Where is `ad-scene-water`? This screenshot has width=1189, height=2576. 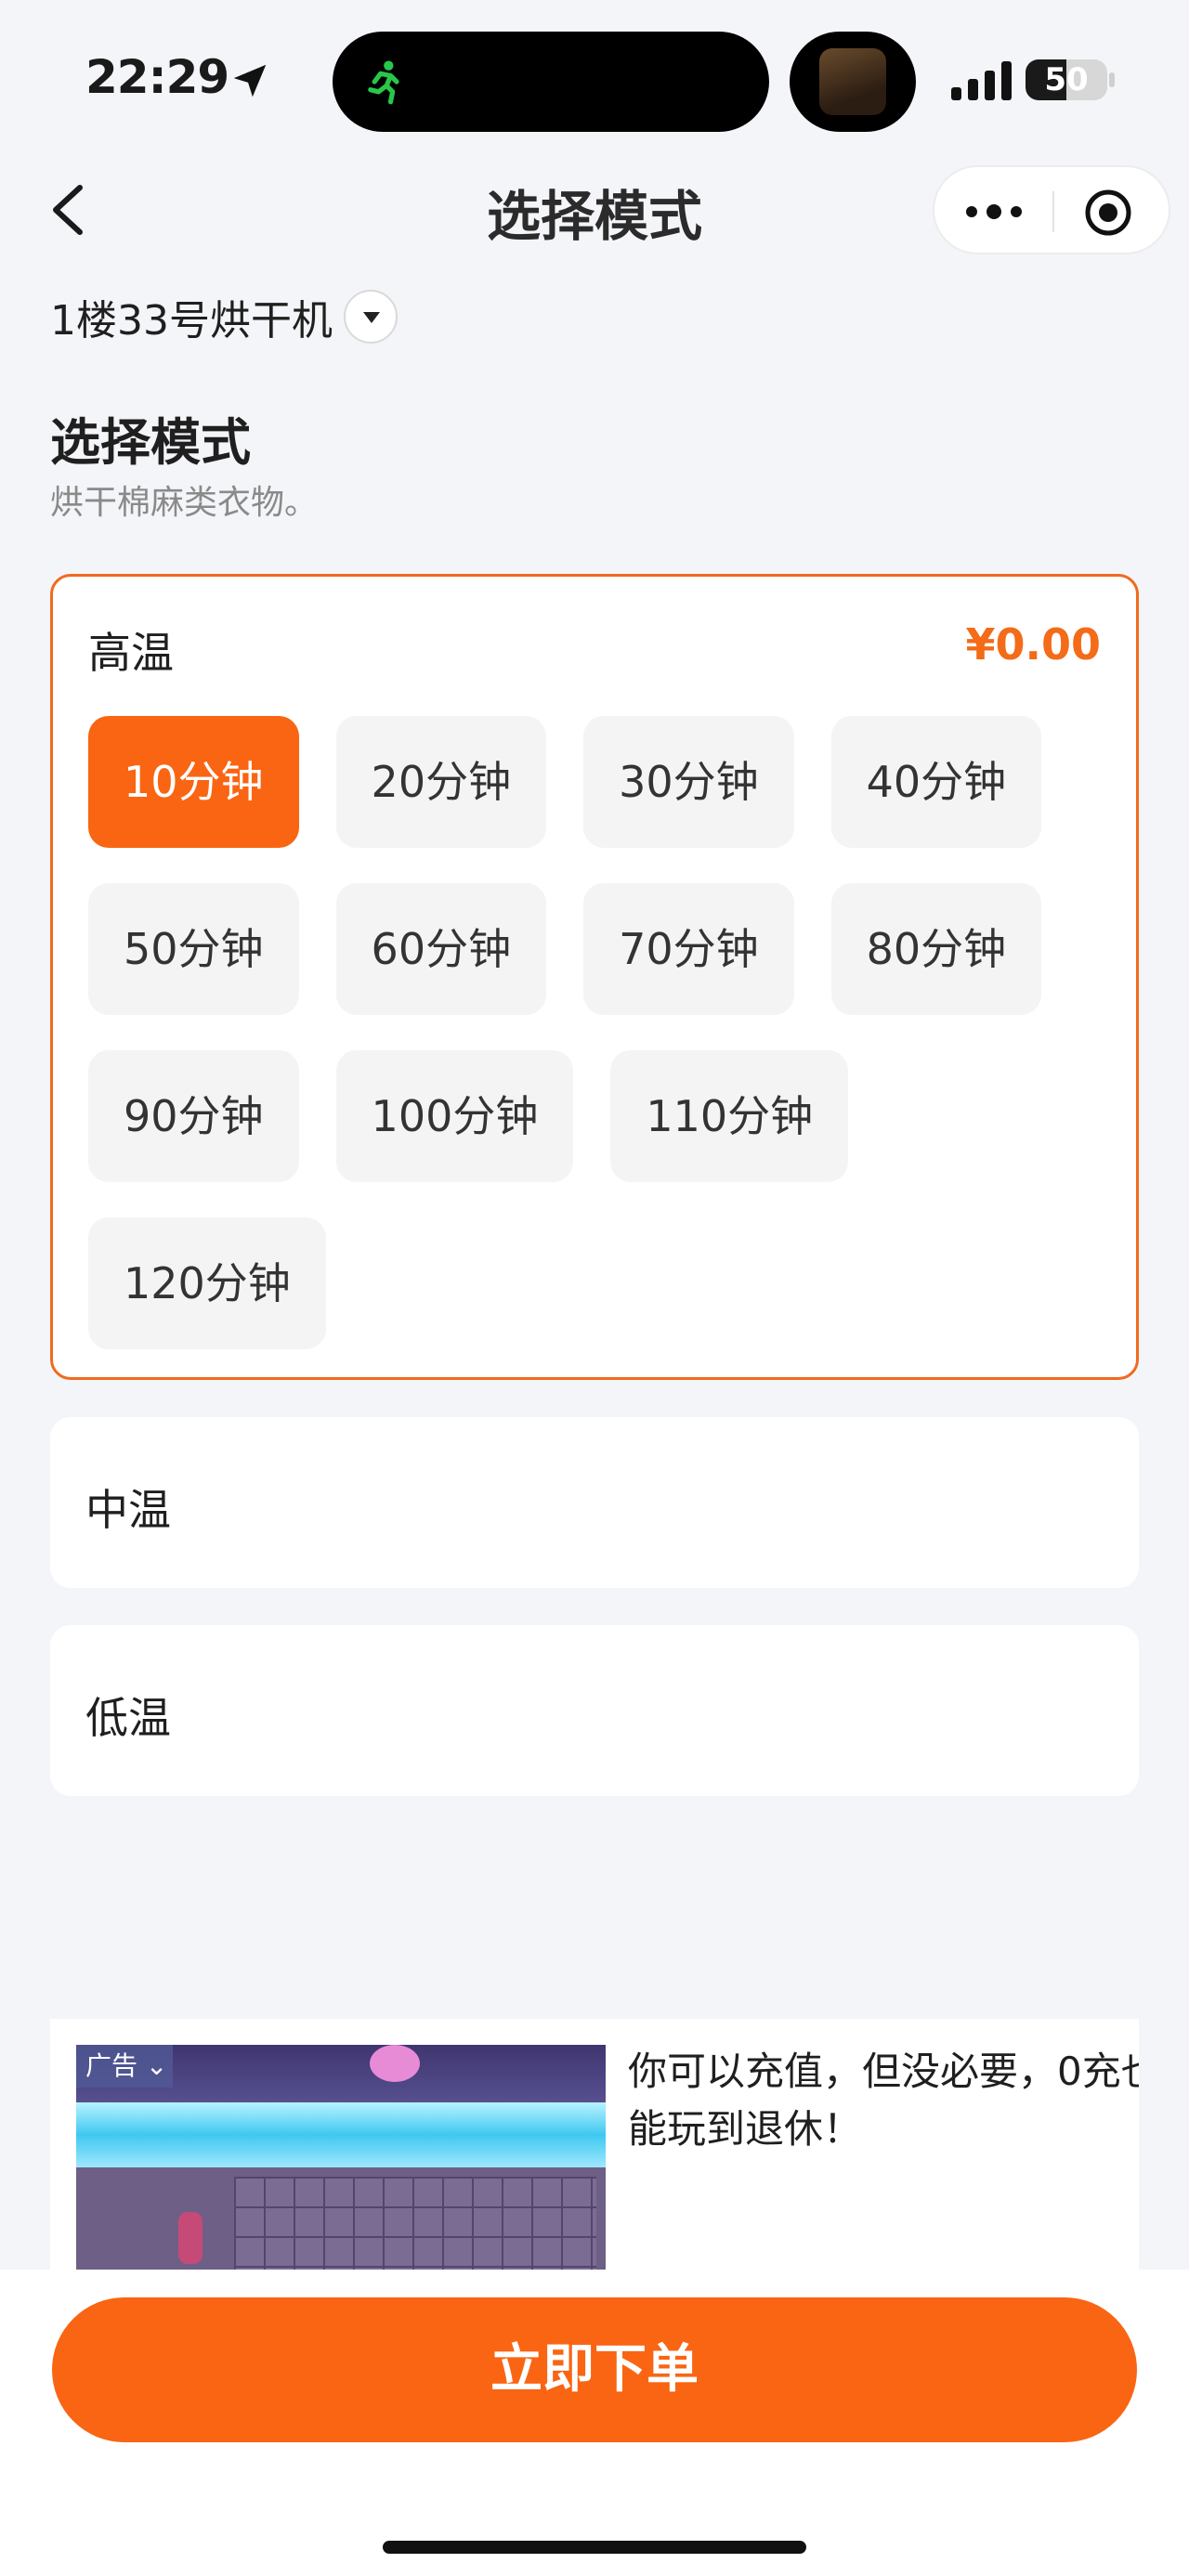
ad-scene-water is located at coordinates (341, 2134).